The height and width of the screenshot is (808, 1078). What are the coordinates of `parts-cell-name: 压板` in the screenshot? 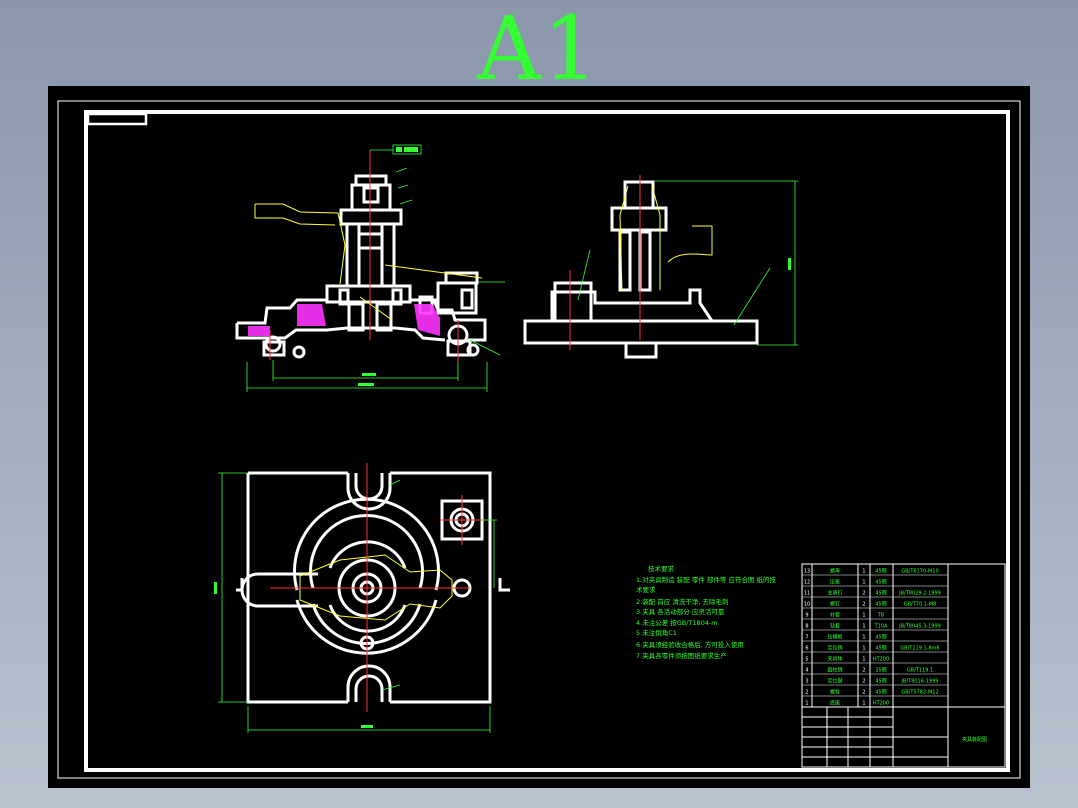 It's located at (835, 582).